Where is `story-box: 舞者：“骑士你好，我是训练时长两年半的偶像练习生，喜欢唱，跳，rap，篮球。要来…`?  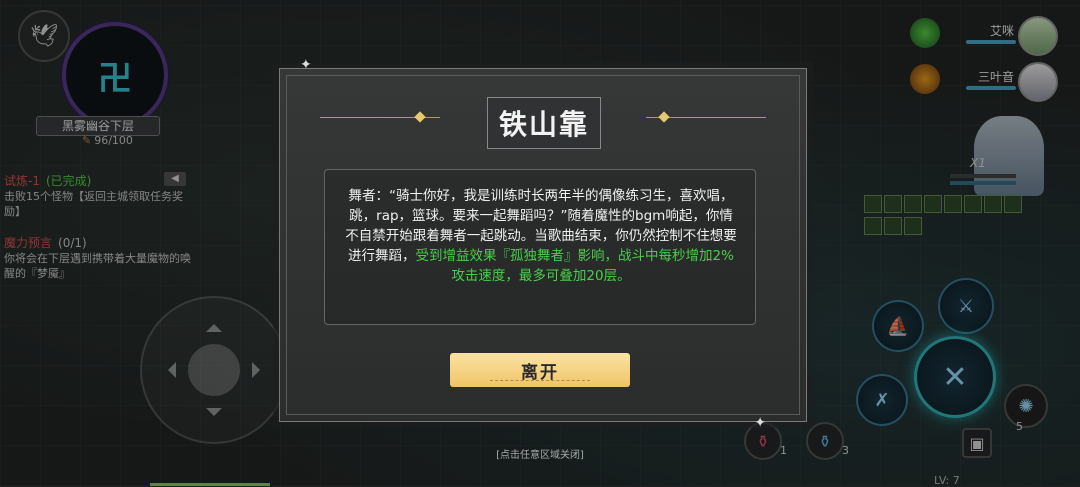 story-box: 舞者：“骑士你好，我是训练时长两年半的偶像练习生，喜欢唱，跳，rap，篮球。要来… is located at coordinates (540, 247).